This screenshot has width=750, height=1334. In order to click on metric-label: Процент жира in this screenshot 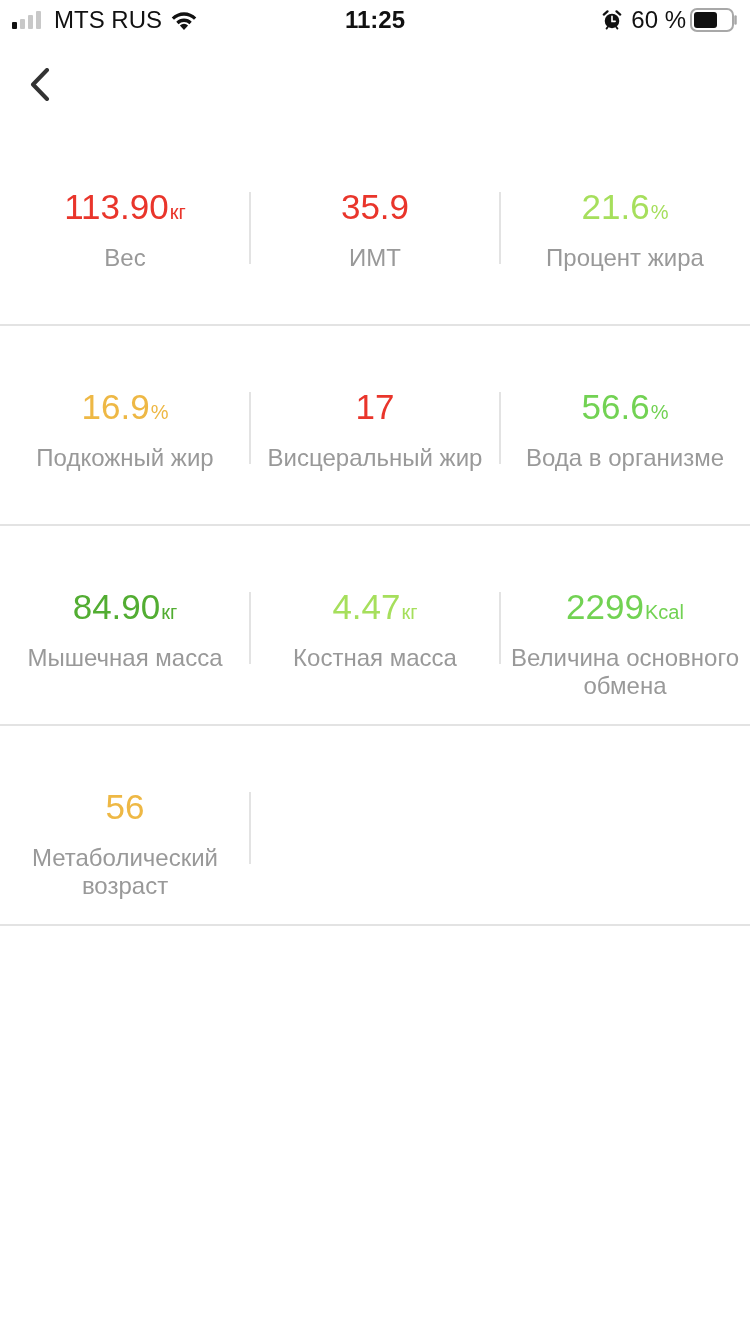, I will do `click(625, 258)`.